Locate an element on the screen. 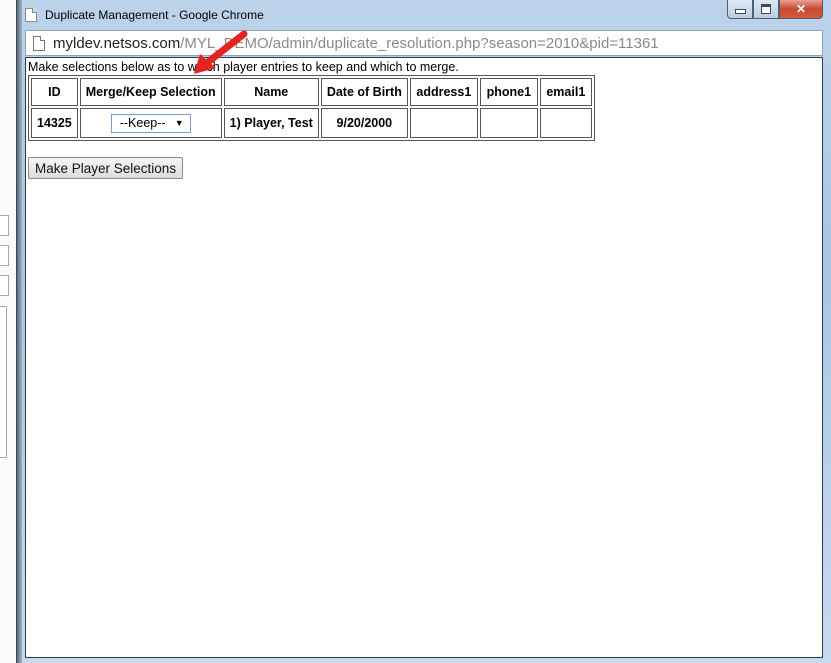  close-button: ✕ is located at coordinates (801, 9).